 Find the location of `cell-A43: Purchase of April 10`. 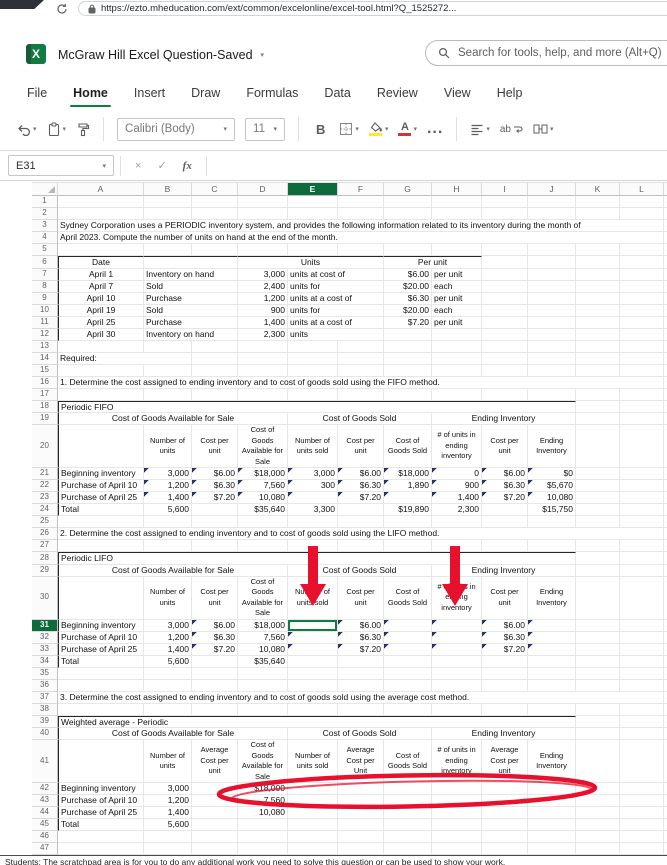

cell-A43: Purchase of April 10 is located at coordinates (101, 801).